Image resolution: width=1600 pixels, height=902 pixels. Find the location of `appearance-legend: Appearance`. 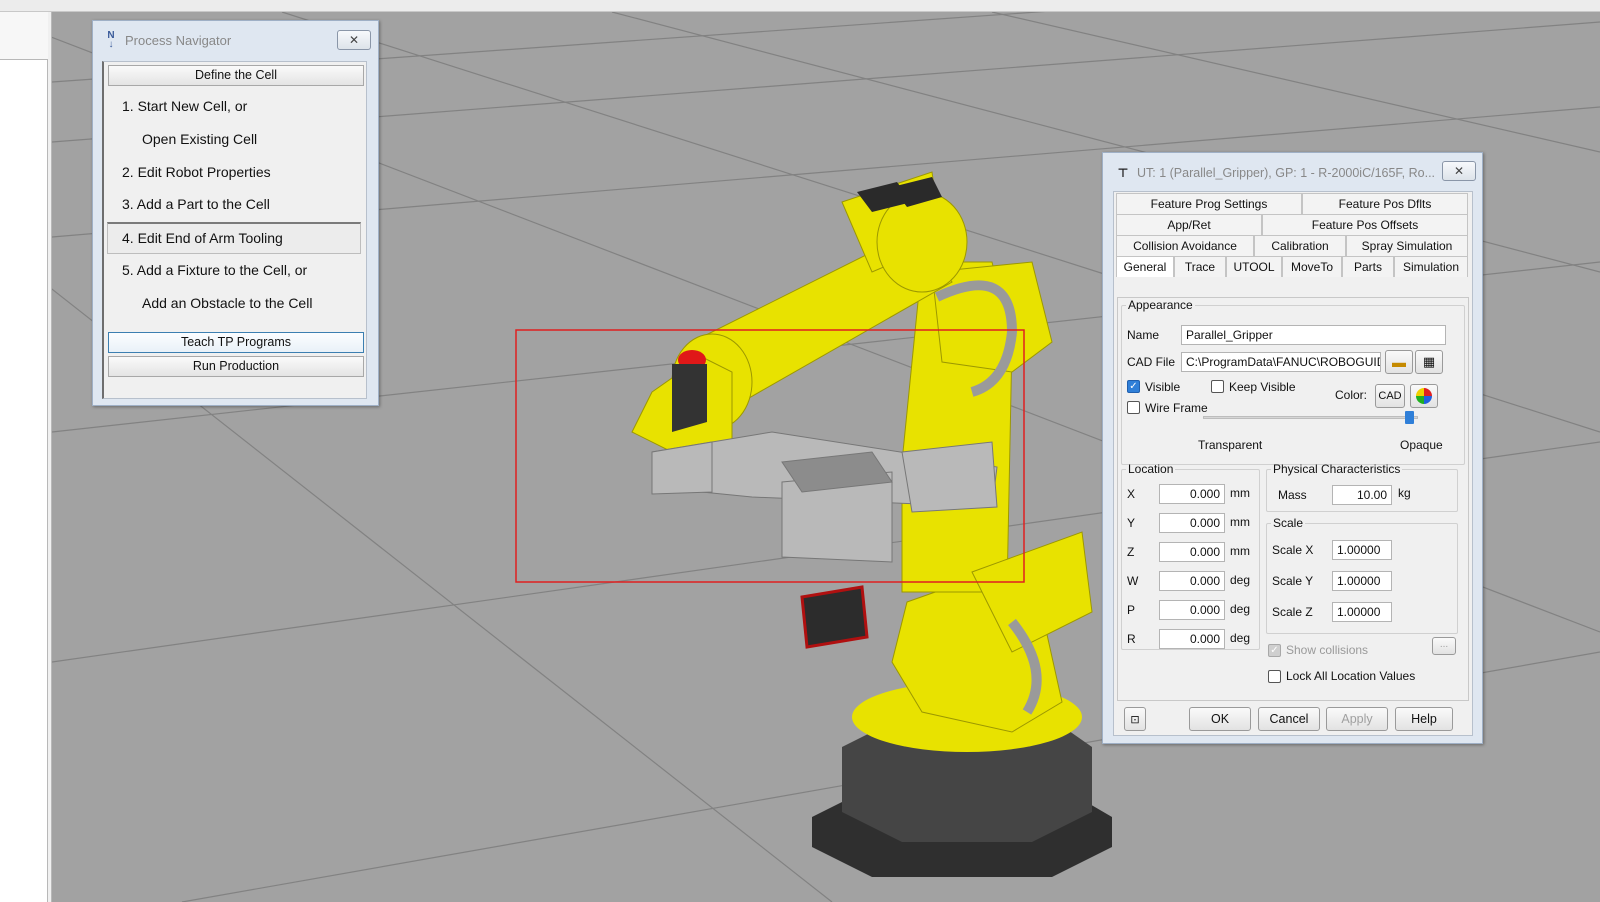

appearance-legend: Appearance is located at coordinates (1160, 305).